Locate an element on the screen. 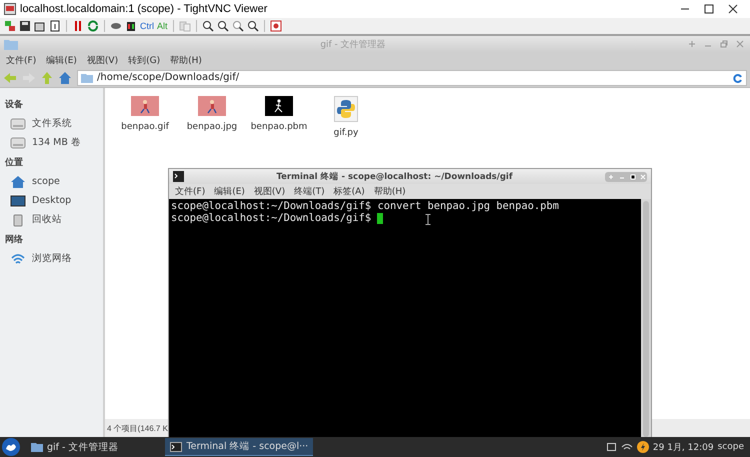  python-file-icon is located at coordinates (346, 109).